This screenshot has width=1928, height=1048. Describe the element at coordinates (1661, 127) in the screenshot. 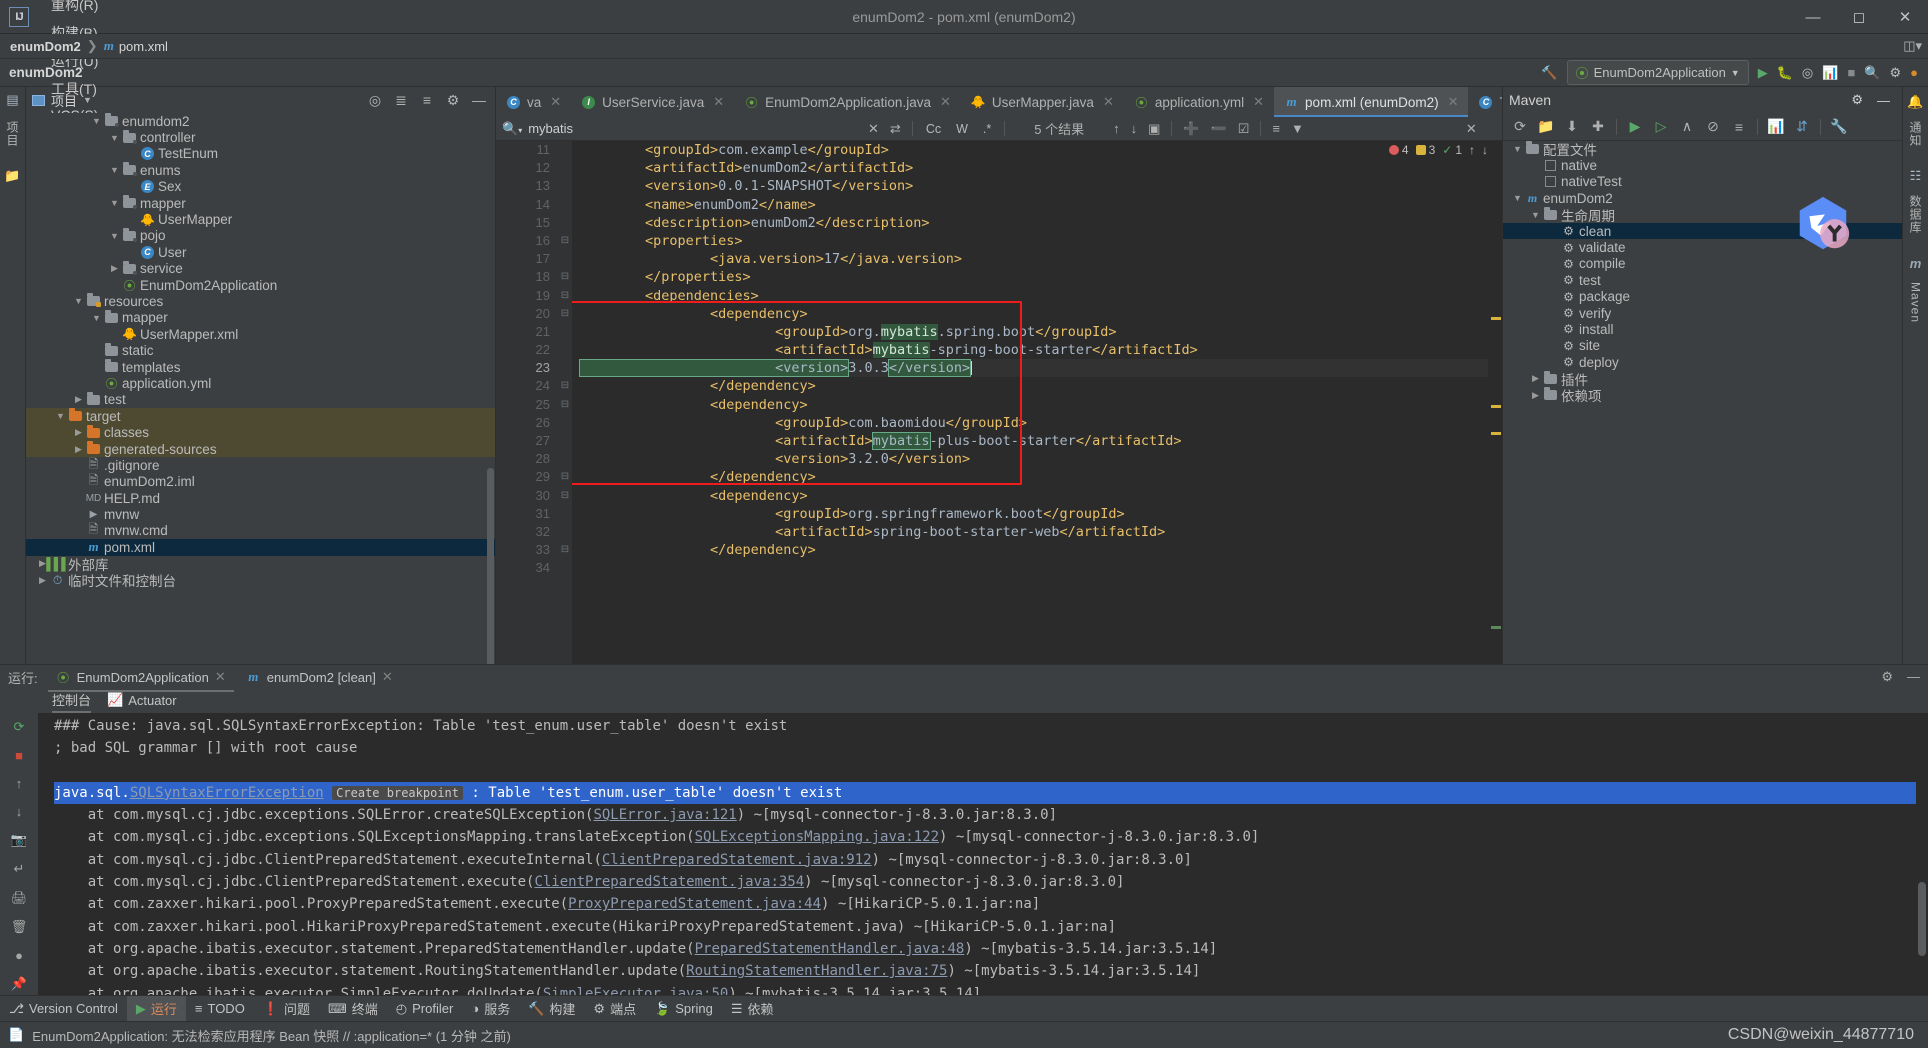

I see `execute-goal-icon: ▷` at that location.